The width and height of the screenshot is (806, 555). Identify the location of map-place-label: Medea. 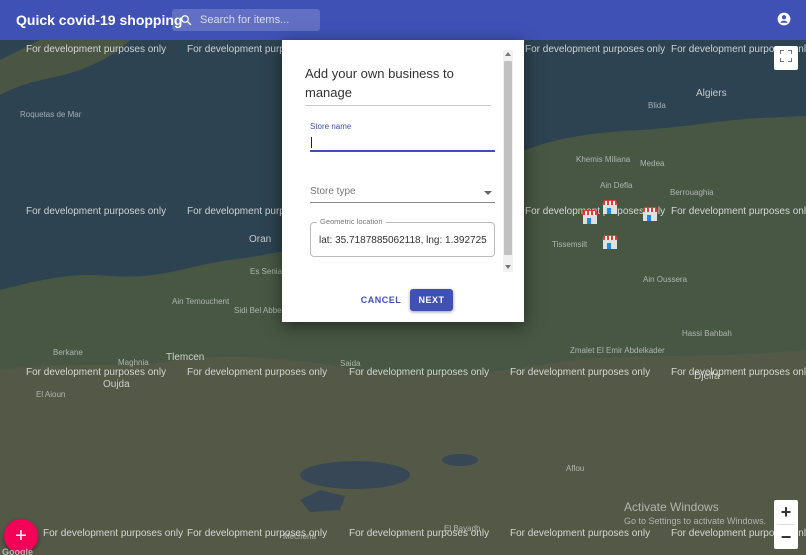
(652, 163).